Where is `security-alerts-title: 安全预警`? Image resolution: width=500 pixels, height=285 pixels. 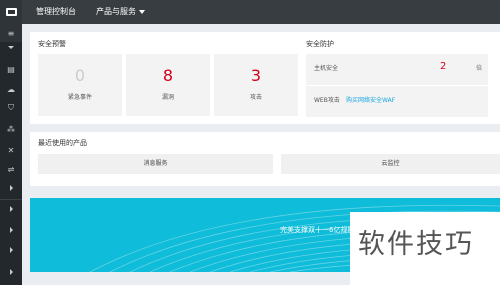
security-alerts-title: 安全预警 is located at coordinates (52, 44).